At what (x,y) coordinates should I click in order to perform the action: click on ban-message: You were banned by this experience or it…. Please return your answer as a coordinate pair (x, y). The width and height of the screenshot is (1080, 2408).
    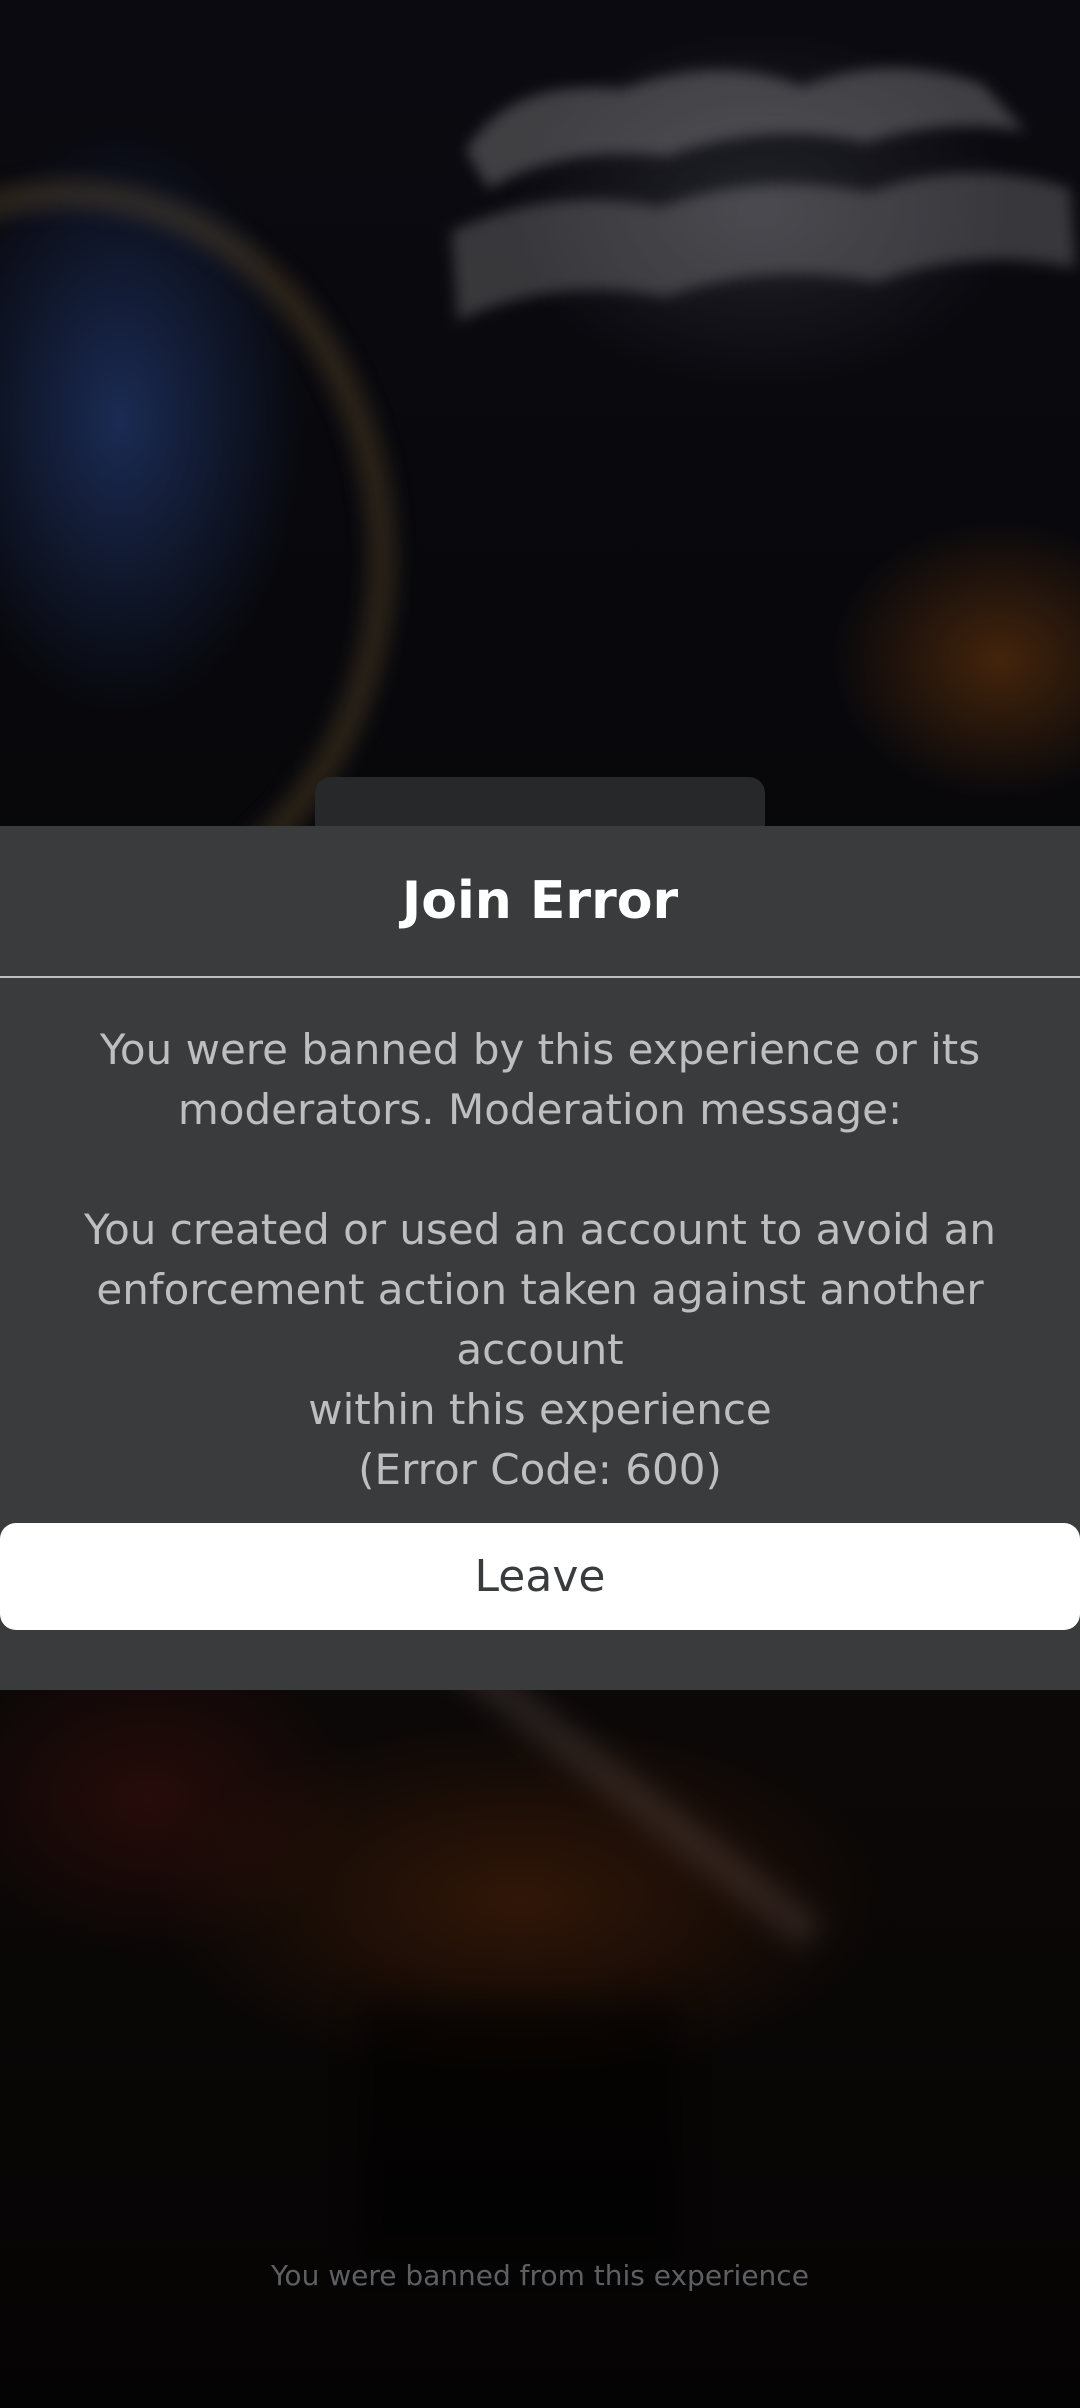
    Looking at the image, I should click on (540, 1080).